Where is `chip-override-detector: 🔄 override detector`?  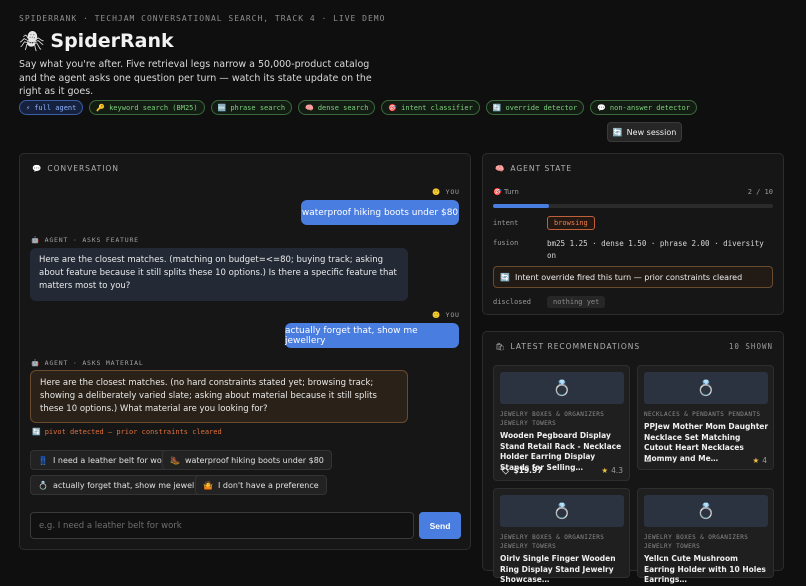
chip-override-detector: 🔄 override detector is located at coordinates (535, 107).